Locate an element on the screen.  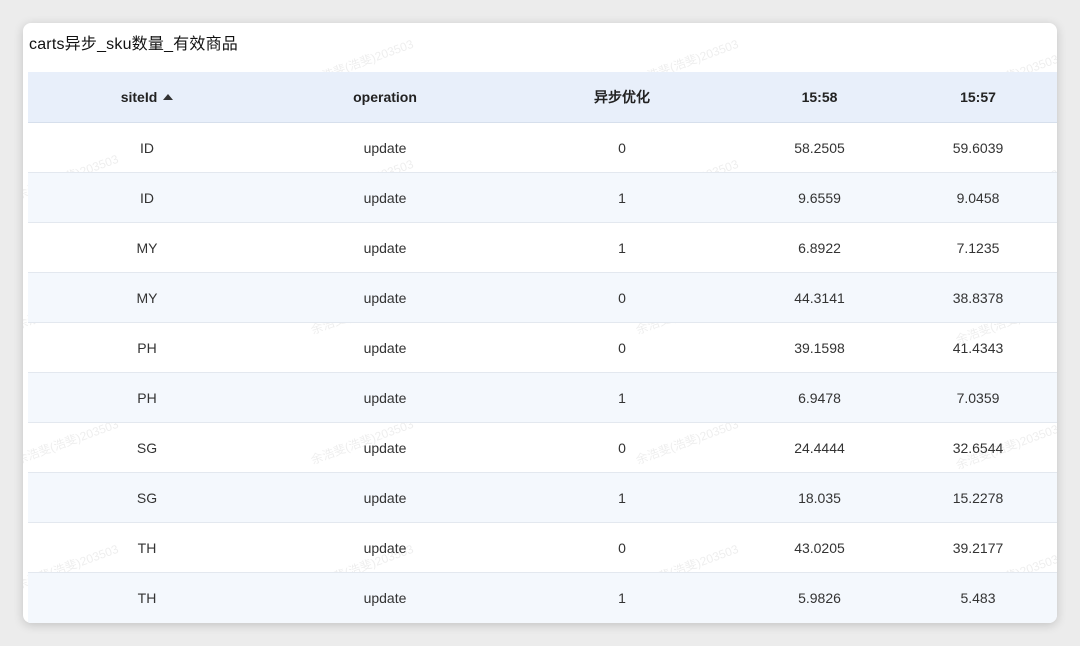
table-row: PH update 1 6.9478 7.0359 is located at coordinates (542, 398).